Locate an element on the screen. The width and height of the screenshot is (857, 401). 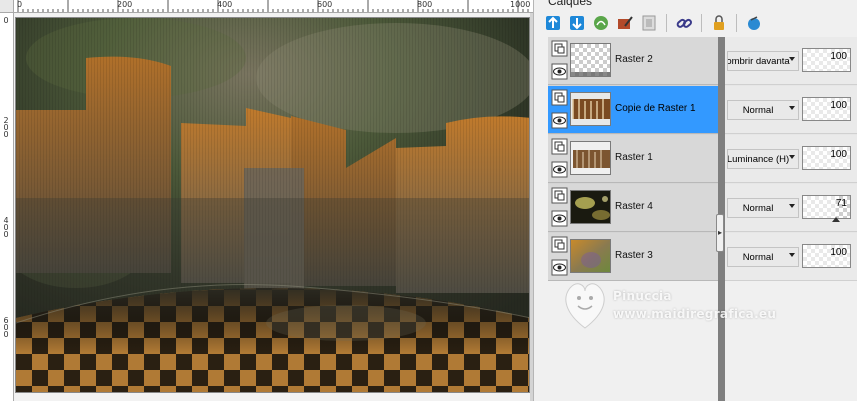
vruler-label-400: 4 0 0 is located at coordinates (6, 227).